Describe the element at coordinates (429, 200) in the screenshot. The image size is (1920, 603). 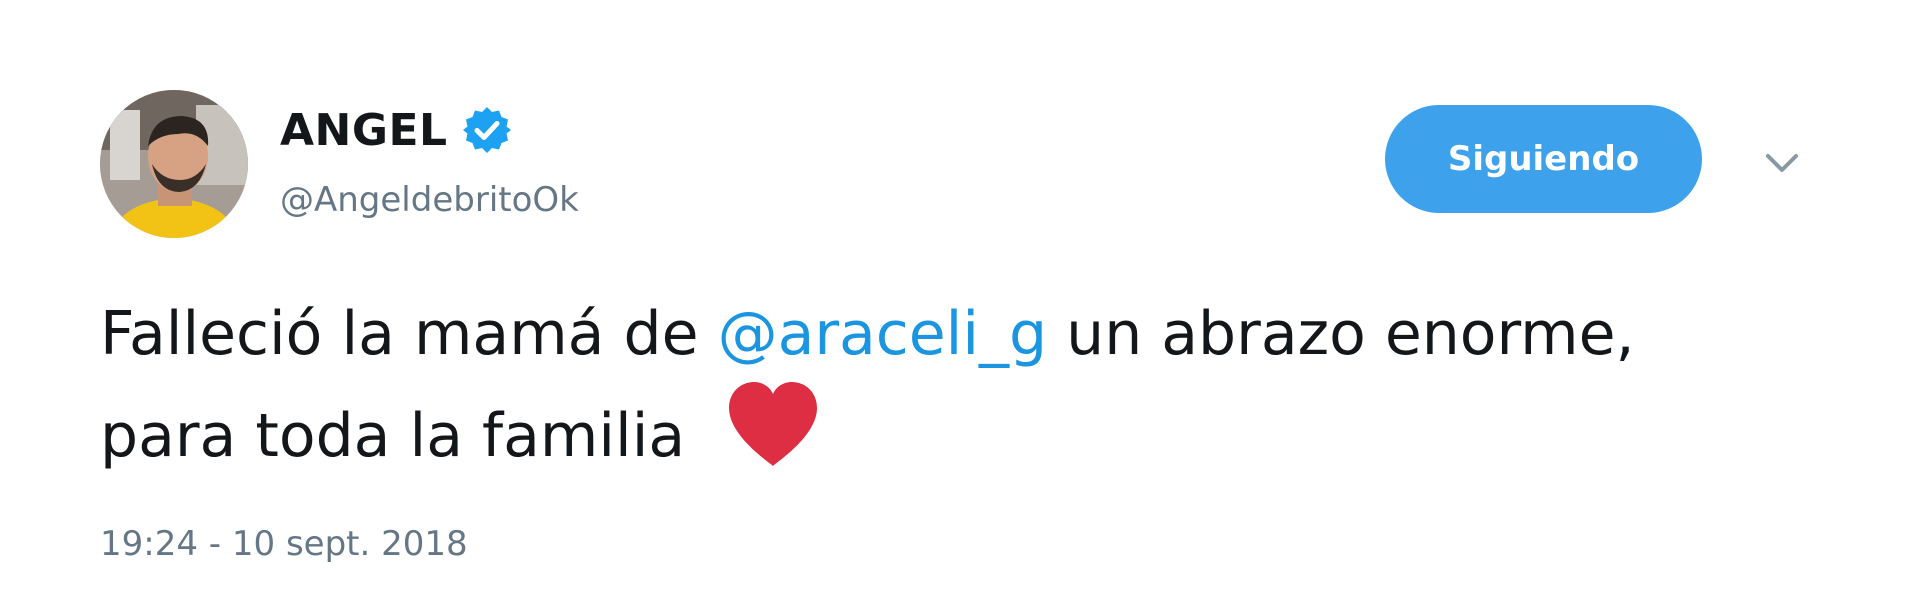
I see `user-handle: @AngeldebritoOk` at that location.